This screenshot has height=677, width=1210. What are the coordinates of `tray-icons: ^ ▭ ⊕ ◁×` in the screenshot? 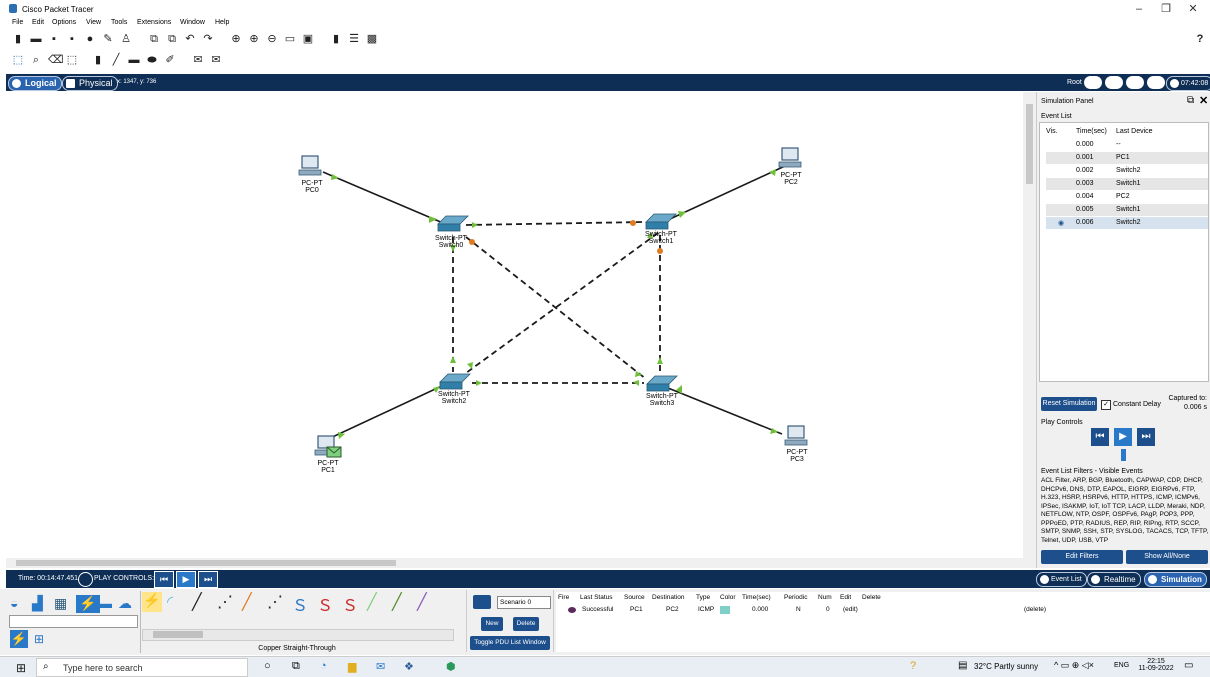 It's located at (1074, 665).